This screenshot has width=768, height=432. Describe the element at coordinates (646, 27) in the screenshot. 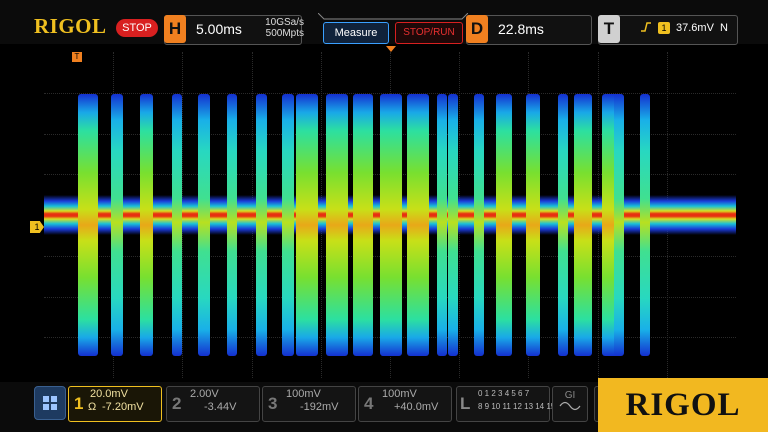

I see `rising-edge-icon` at that location.